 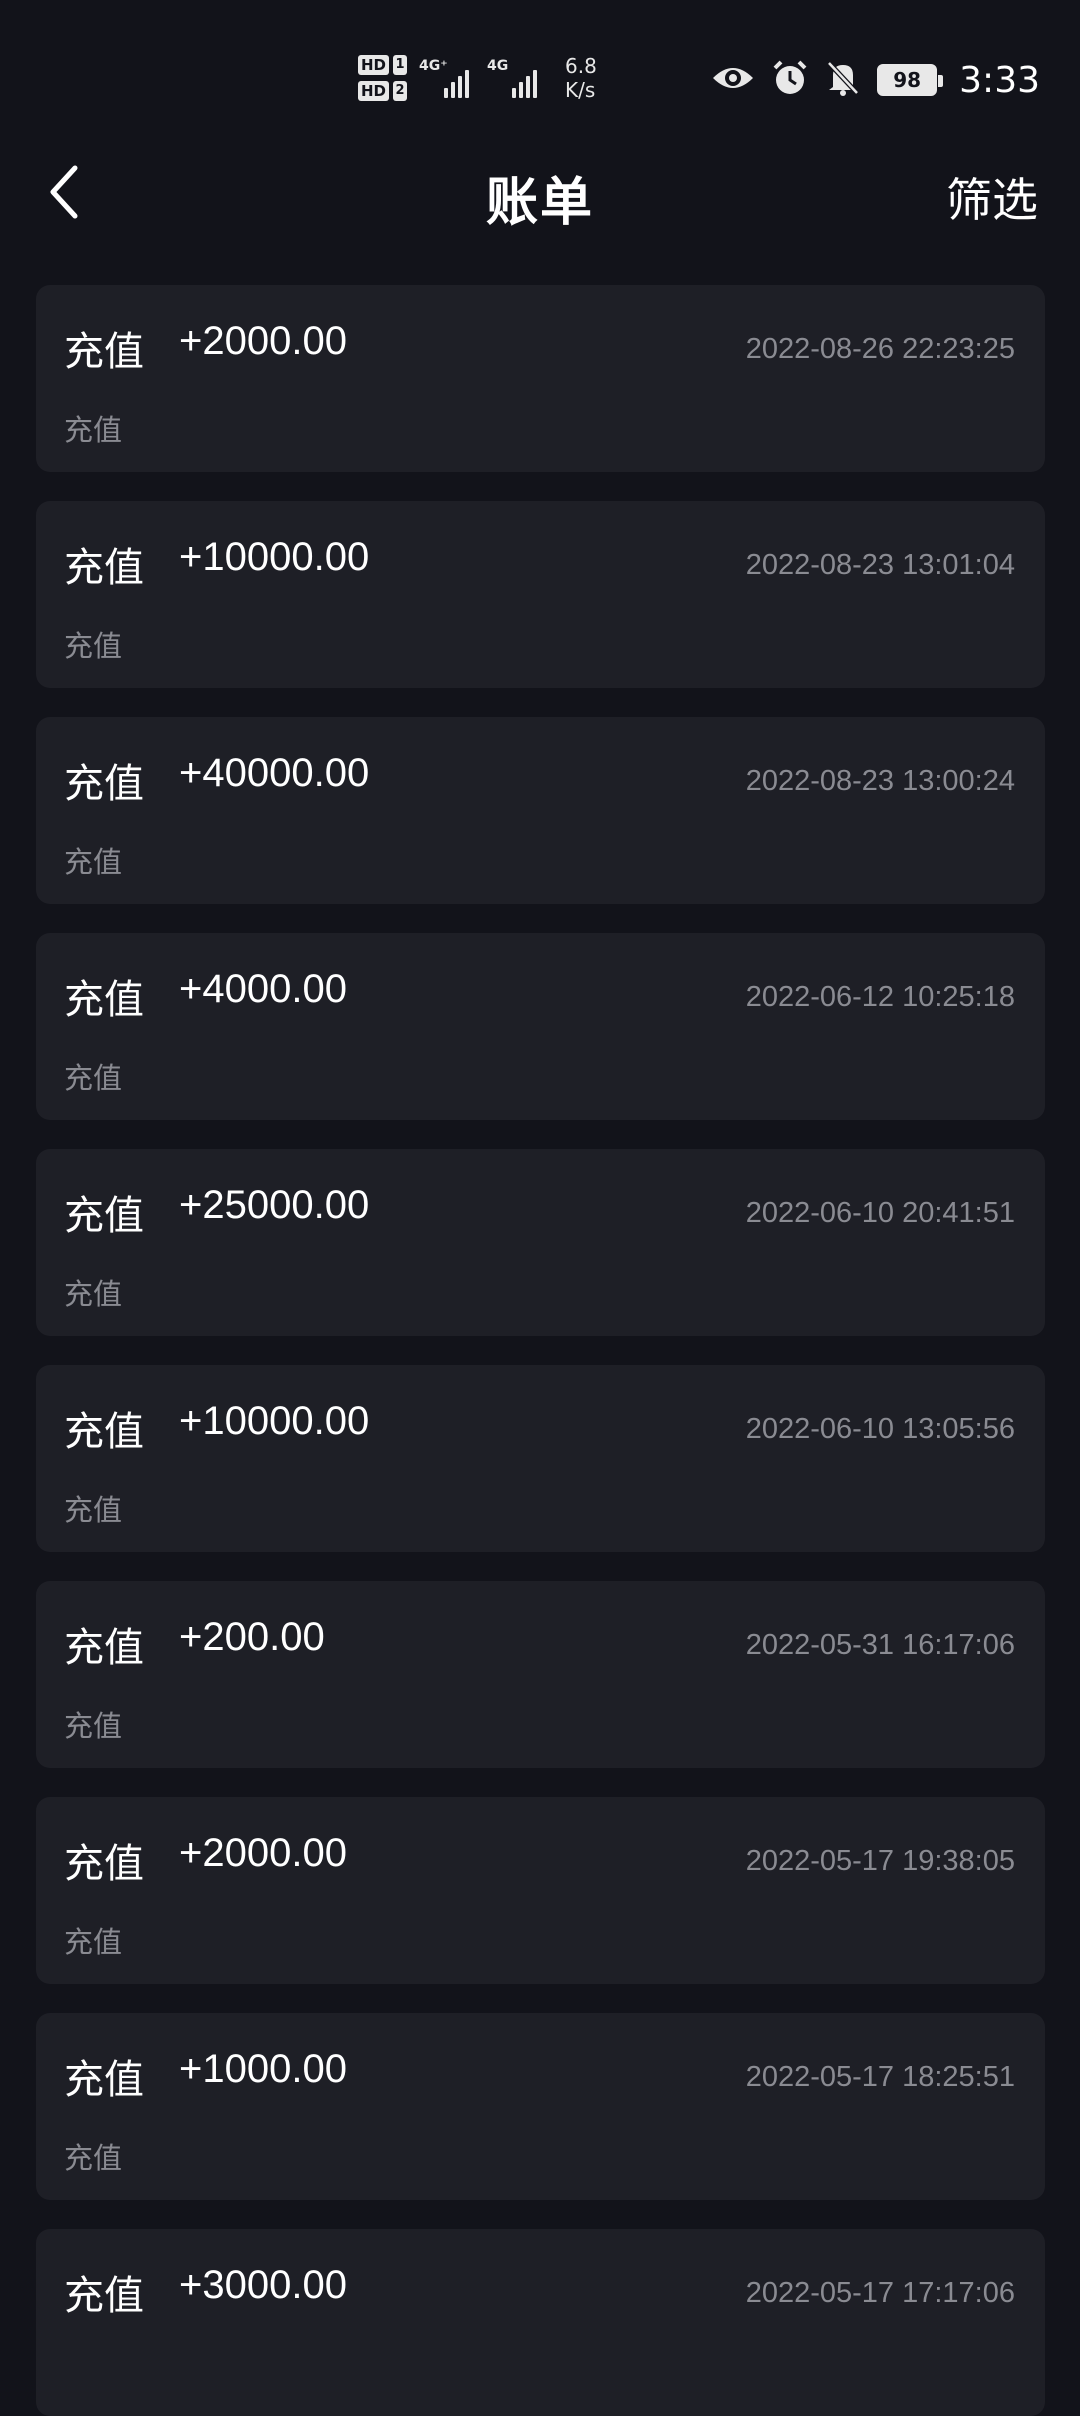 I want to click on bill-amount: +40000.00, so click(x=274, y=773).